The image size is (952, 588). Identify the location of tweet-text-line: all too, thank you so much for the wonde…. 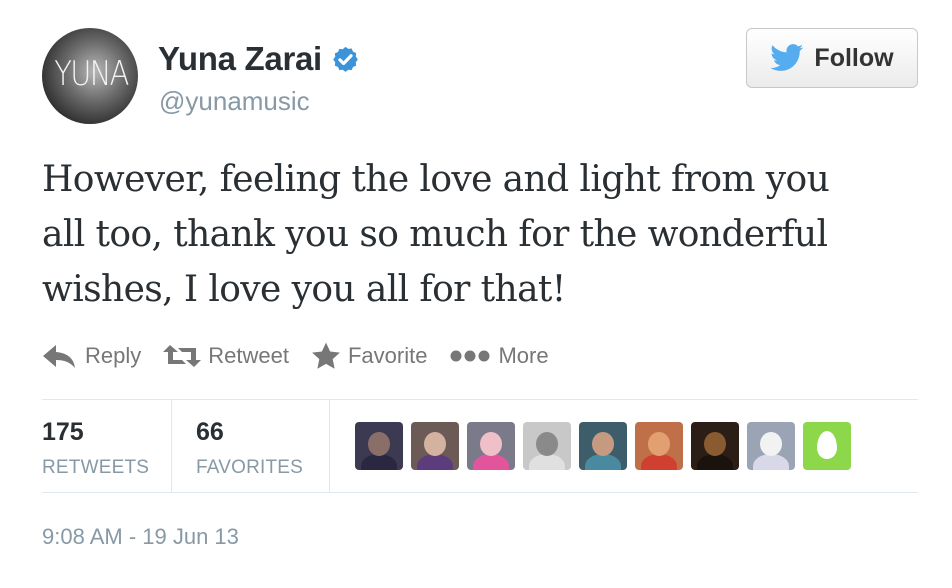
(435, 234).